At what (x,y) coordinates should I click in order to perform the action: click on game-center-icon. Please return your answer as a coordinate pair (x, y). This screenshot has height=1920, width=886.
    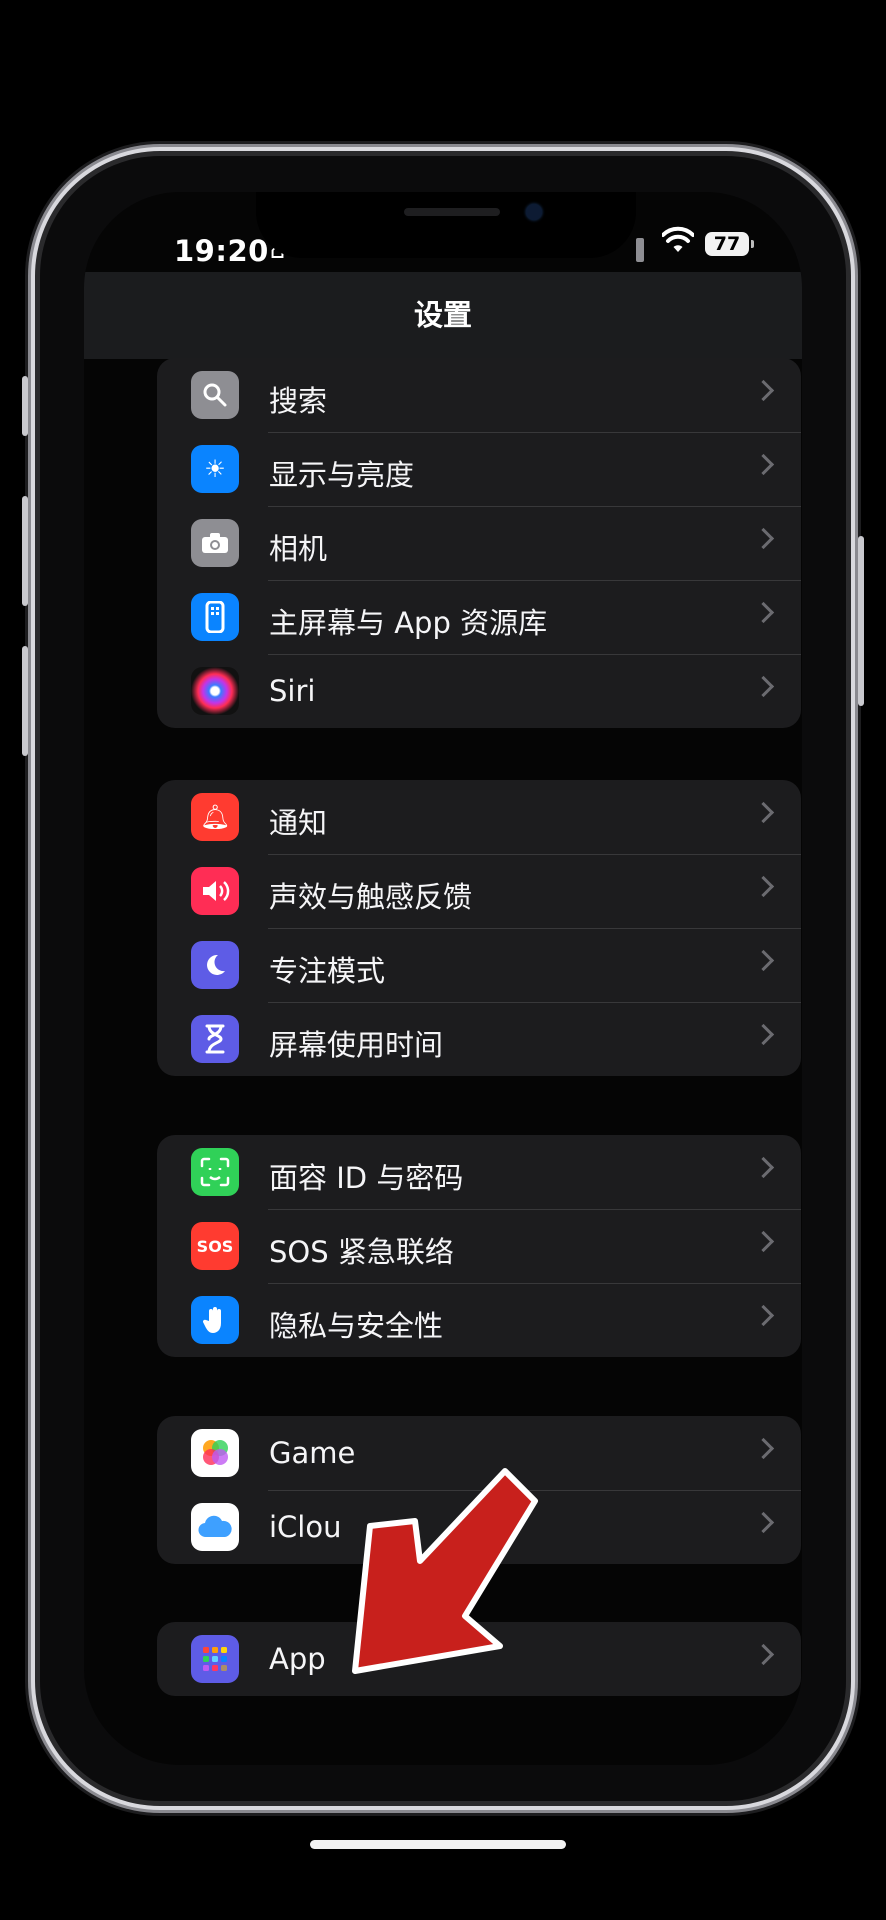
    Looking at the image, I should click on (215, 1453).